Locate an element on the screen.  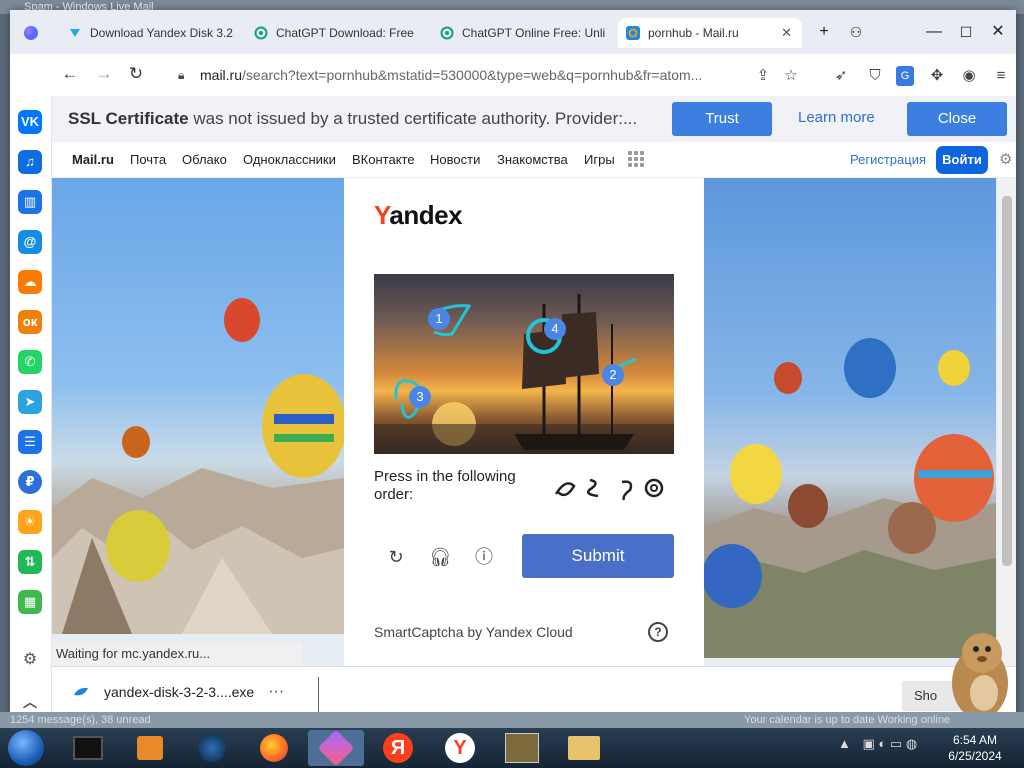
taskbar-clock: 6:54 AM 6/25/2024 is located at coordinates (975, 748).